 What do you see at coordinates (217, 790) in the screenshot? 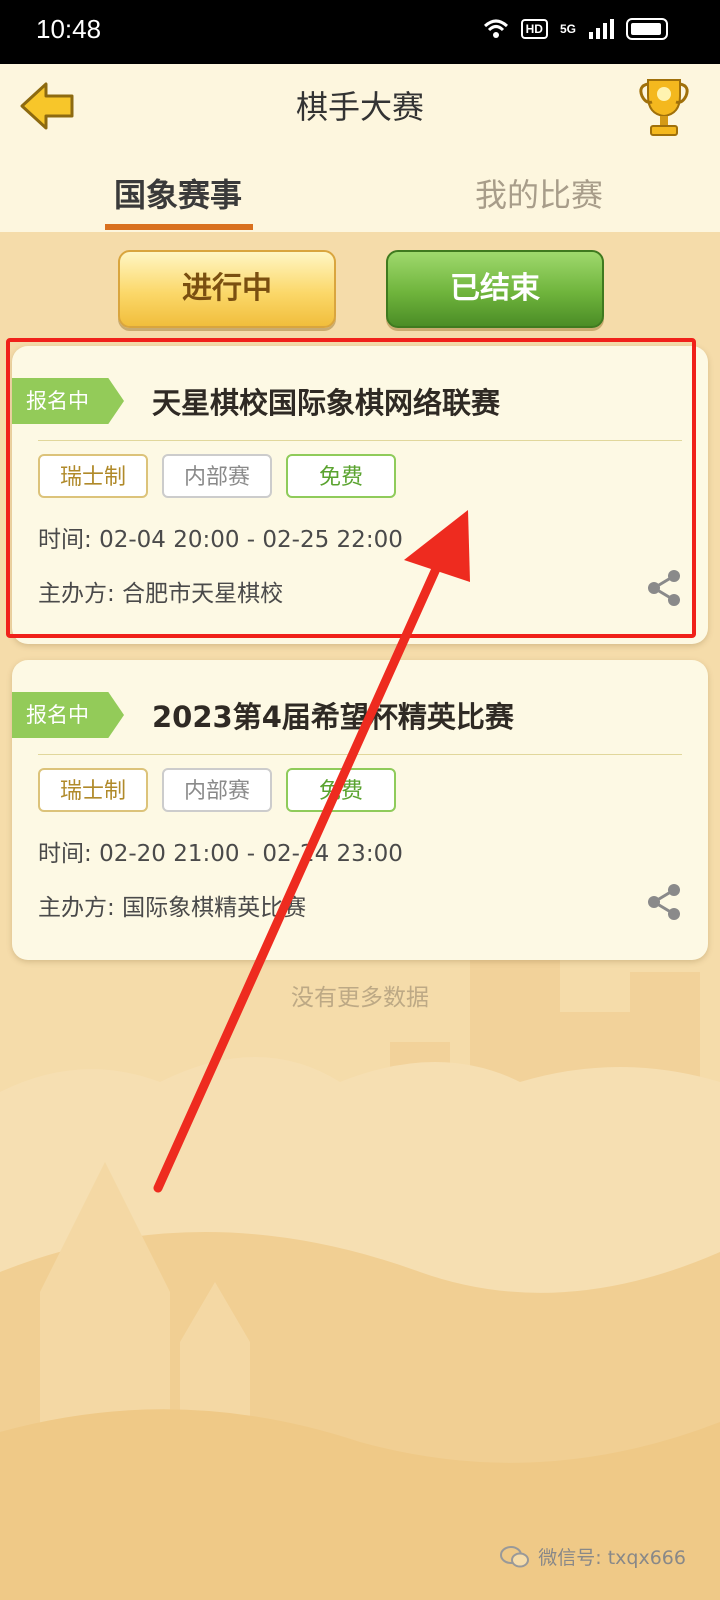
I see `tag-type: 内部赛` at bounding box center [217, 790].